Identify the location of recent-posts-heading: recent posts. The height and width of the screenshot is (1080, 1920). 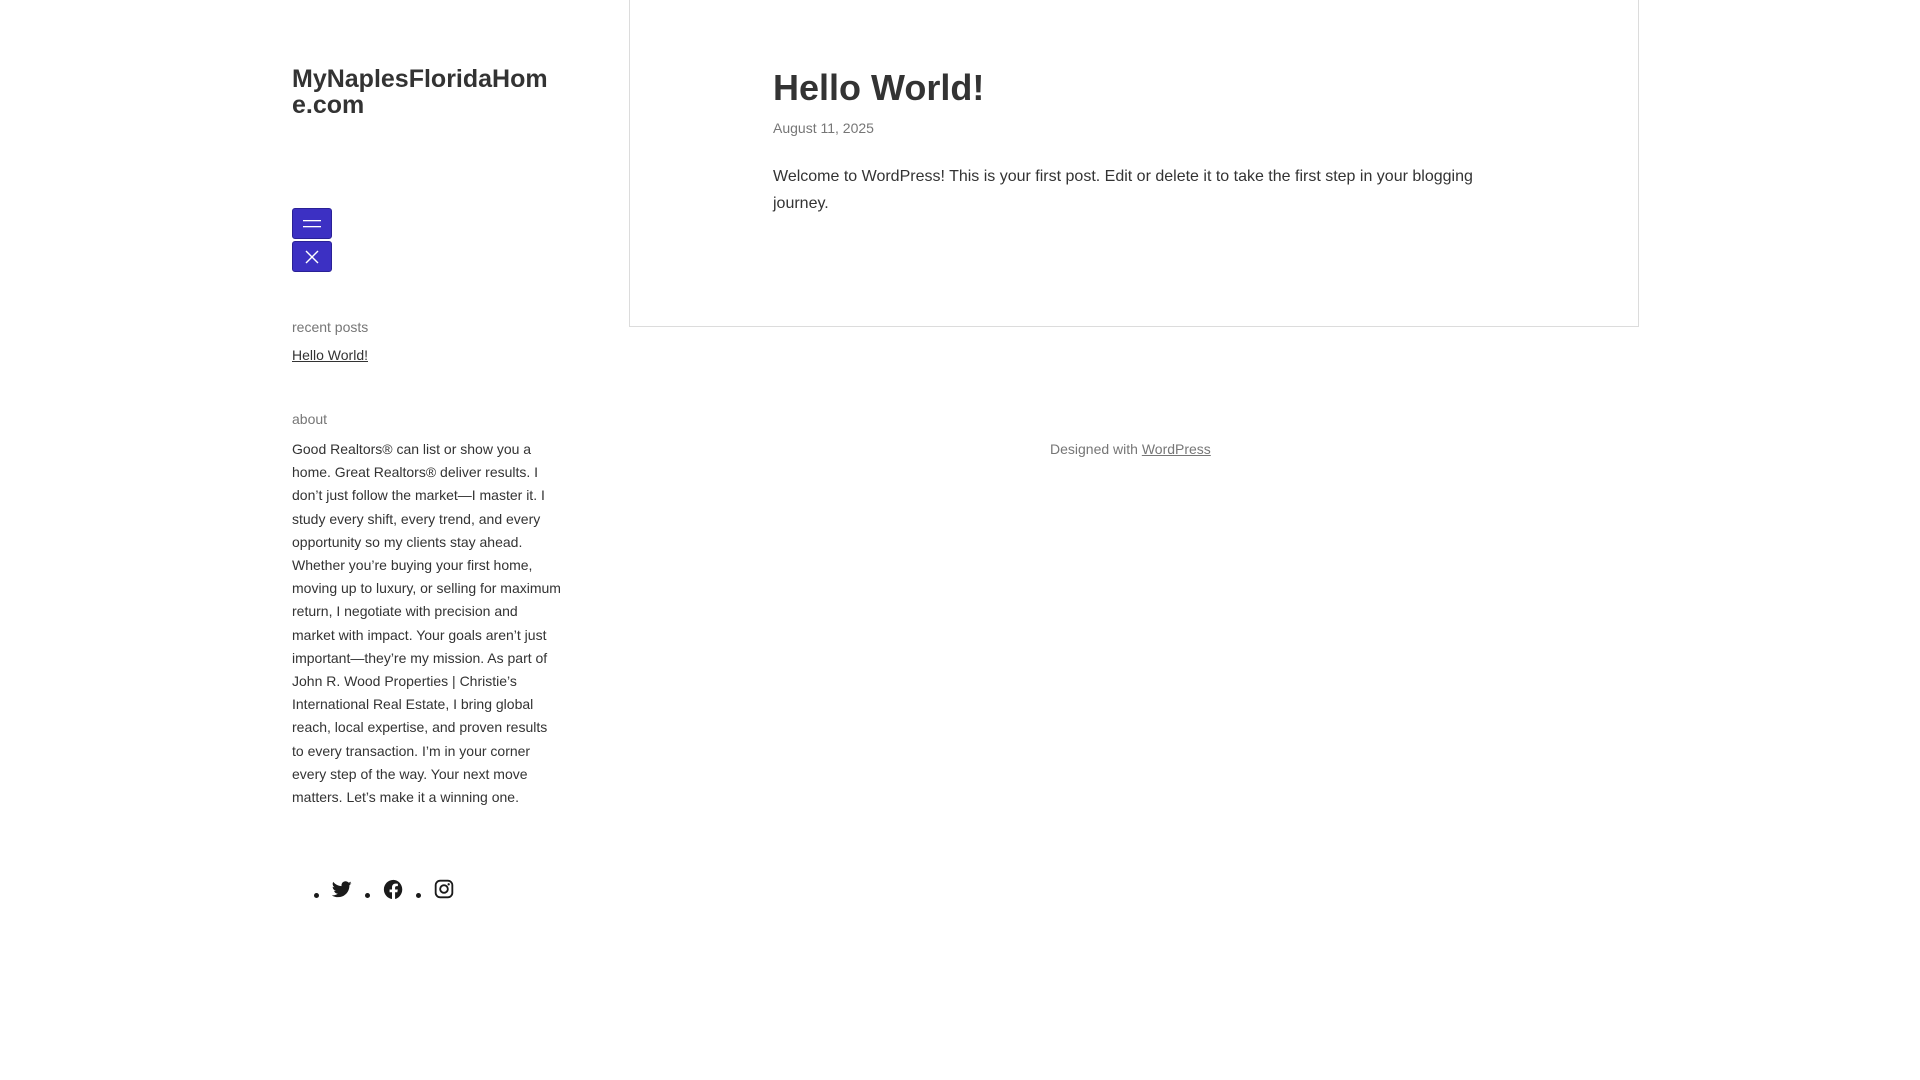
(330, 327).